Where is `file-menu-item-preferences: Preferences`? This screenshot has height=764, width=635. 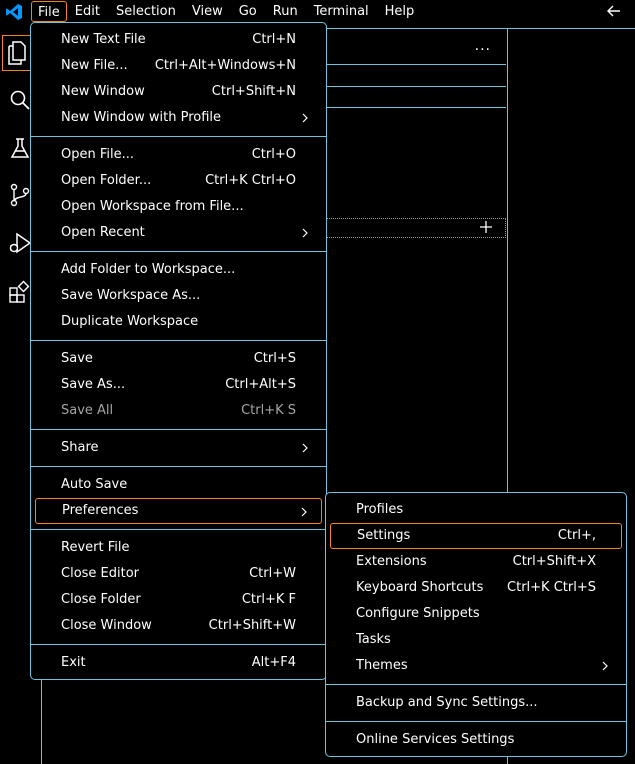 file-menu-item-preferences: Preferences is located at coordinates (178, 511).